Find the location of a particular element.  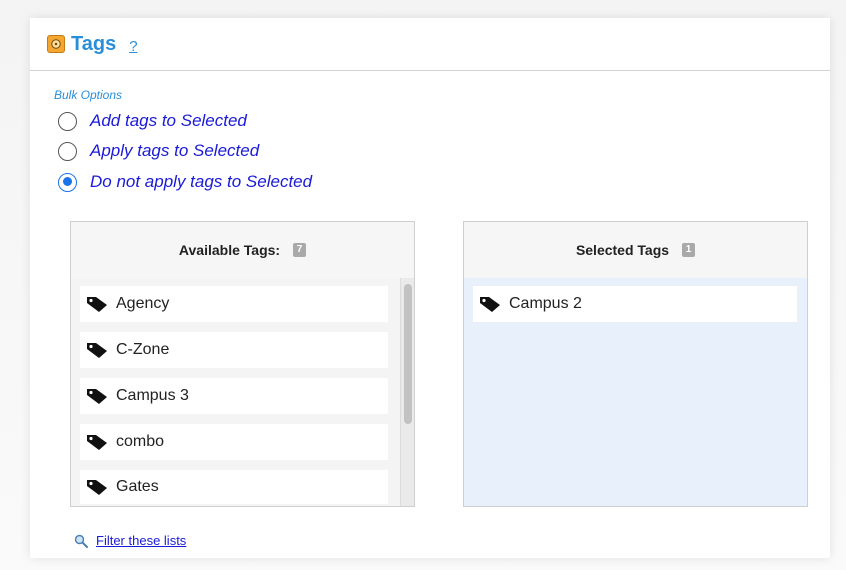

page-title: Tags is located at coordinates (94, 43).